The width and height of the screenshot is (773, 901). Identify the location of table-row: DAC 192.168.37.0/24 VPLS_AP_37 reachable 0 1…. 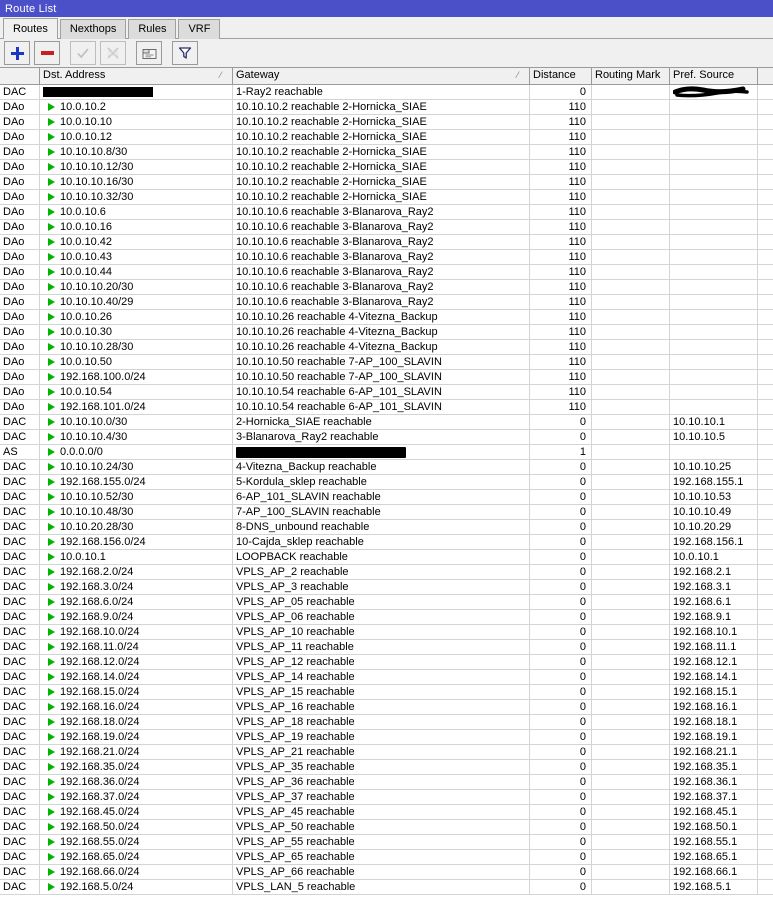
(386, 797).